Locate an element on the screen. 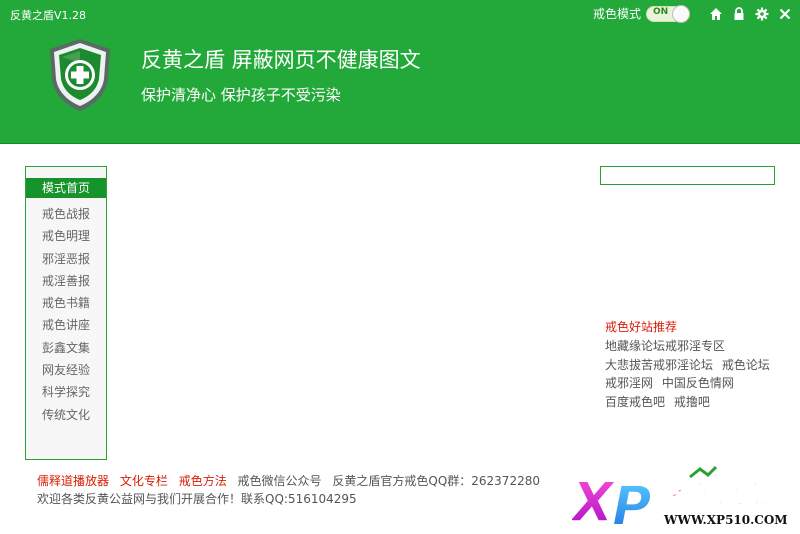 The width and height of the screenshot is (800, 534). recommend-link: 中国反色情网 is located at coordinates (698, 383).